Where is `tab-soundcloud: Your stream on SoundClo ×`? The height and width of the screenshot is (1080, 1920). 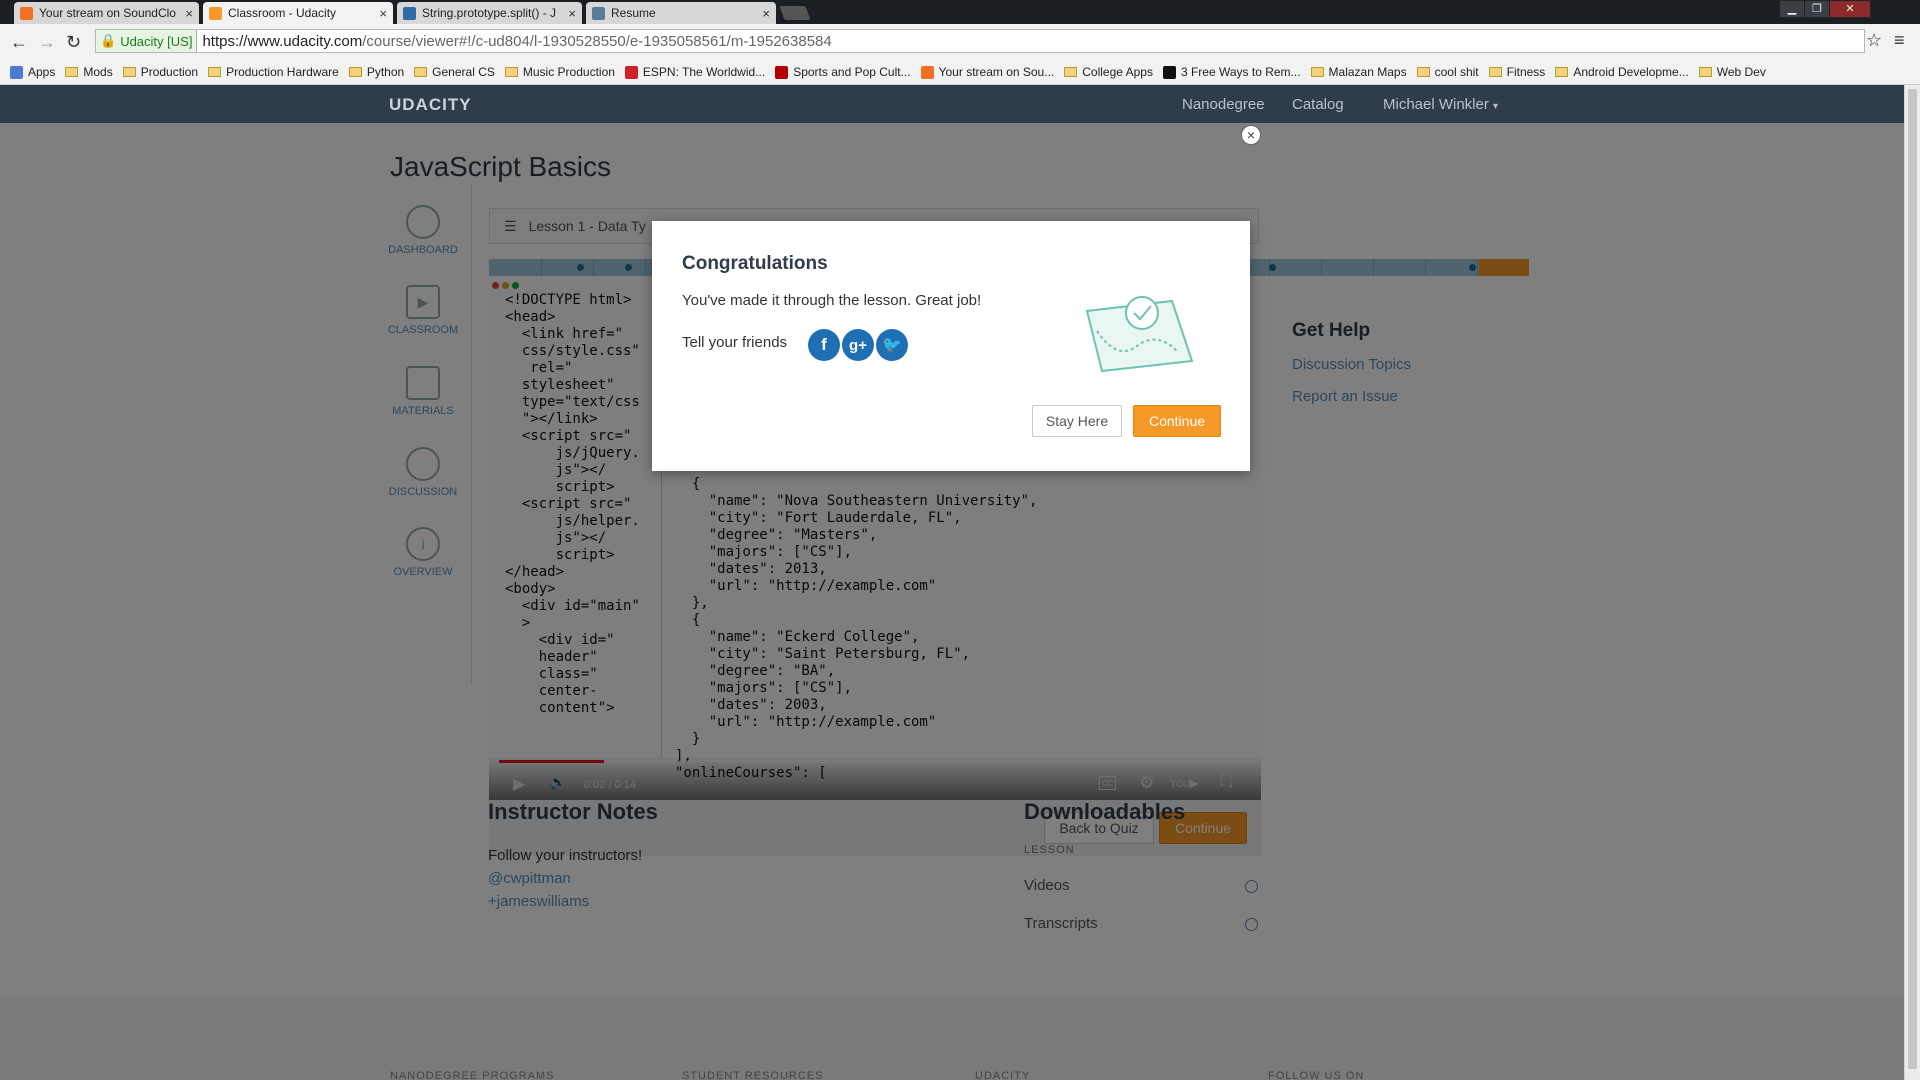 tab-soundcloud: Your stream on SoundClo × is located at coordinates (106, 13).